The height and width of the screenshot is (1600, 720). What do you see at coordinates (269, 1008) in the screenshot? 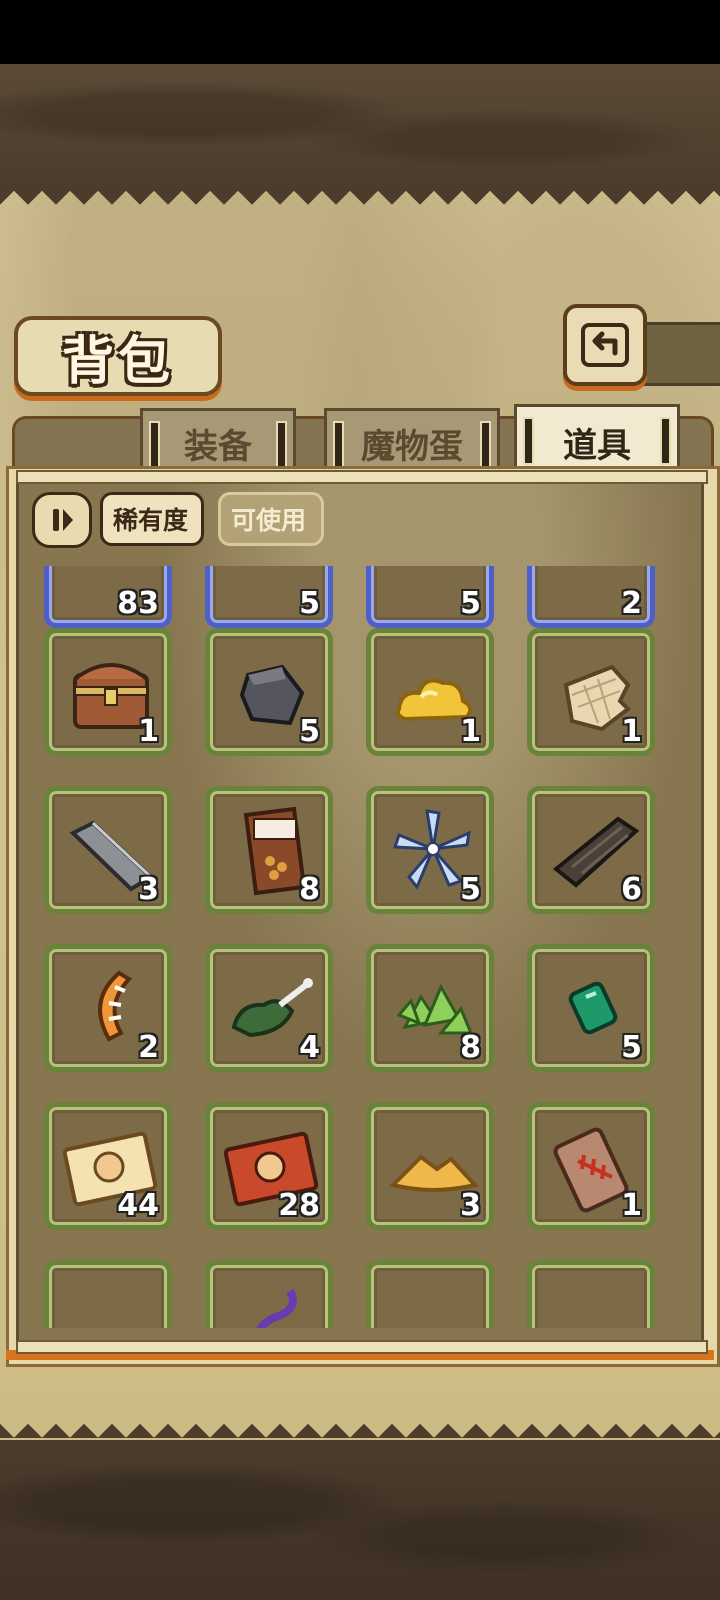
I see `inventory-slot: 4` at bounding box center [269, 1008].